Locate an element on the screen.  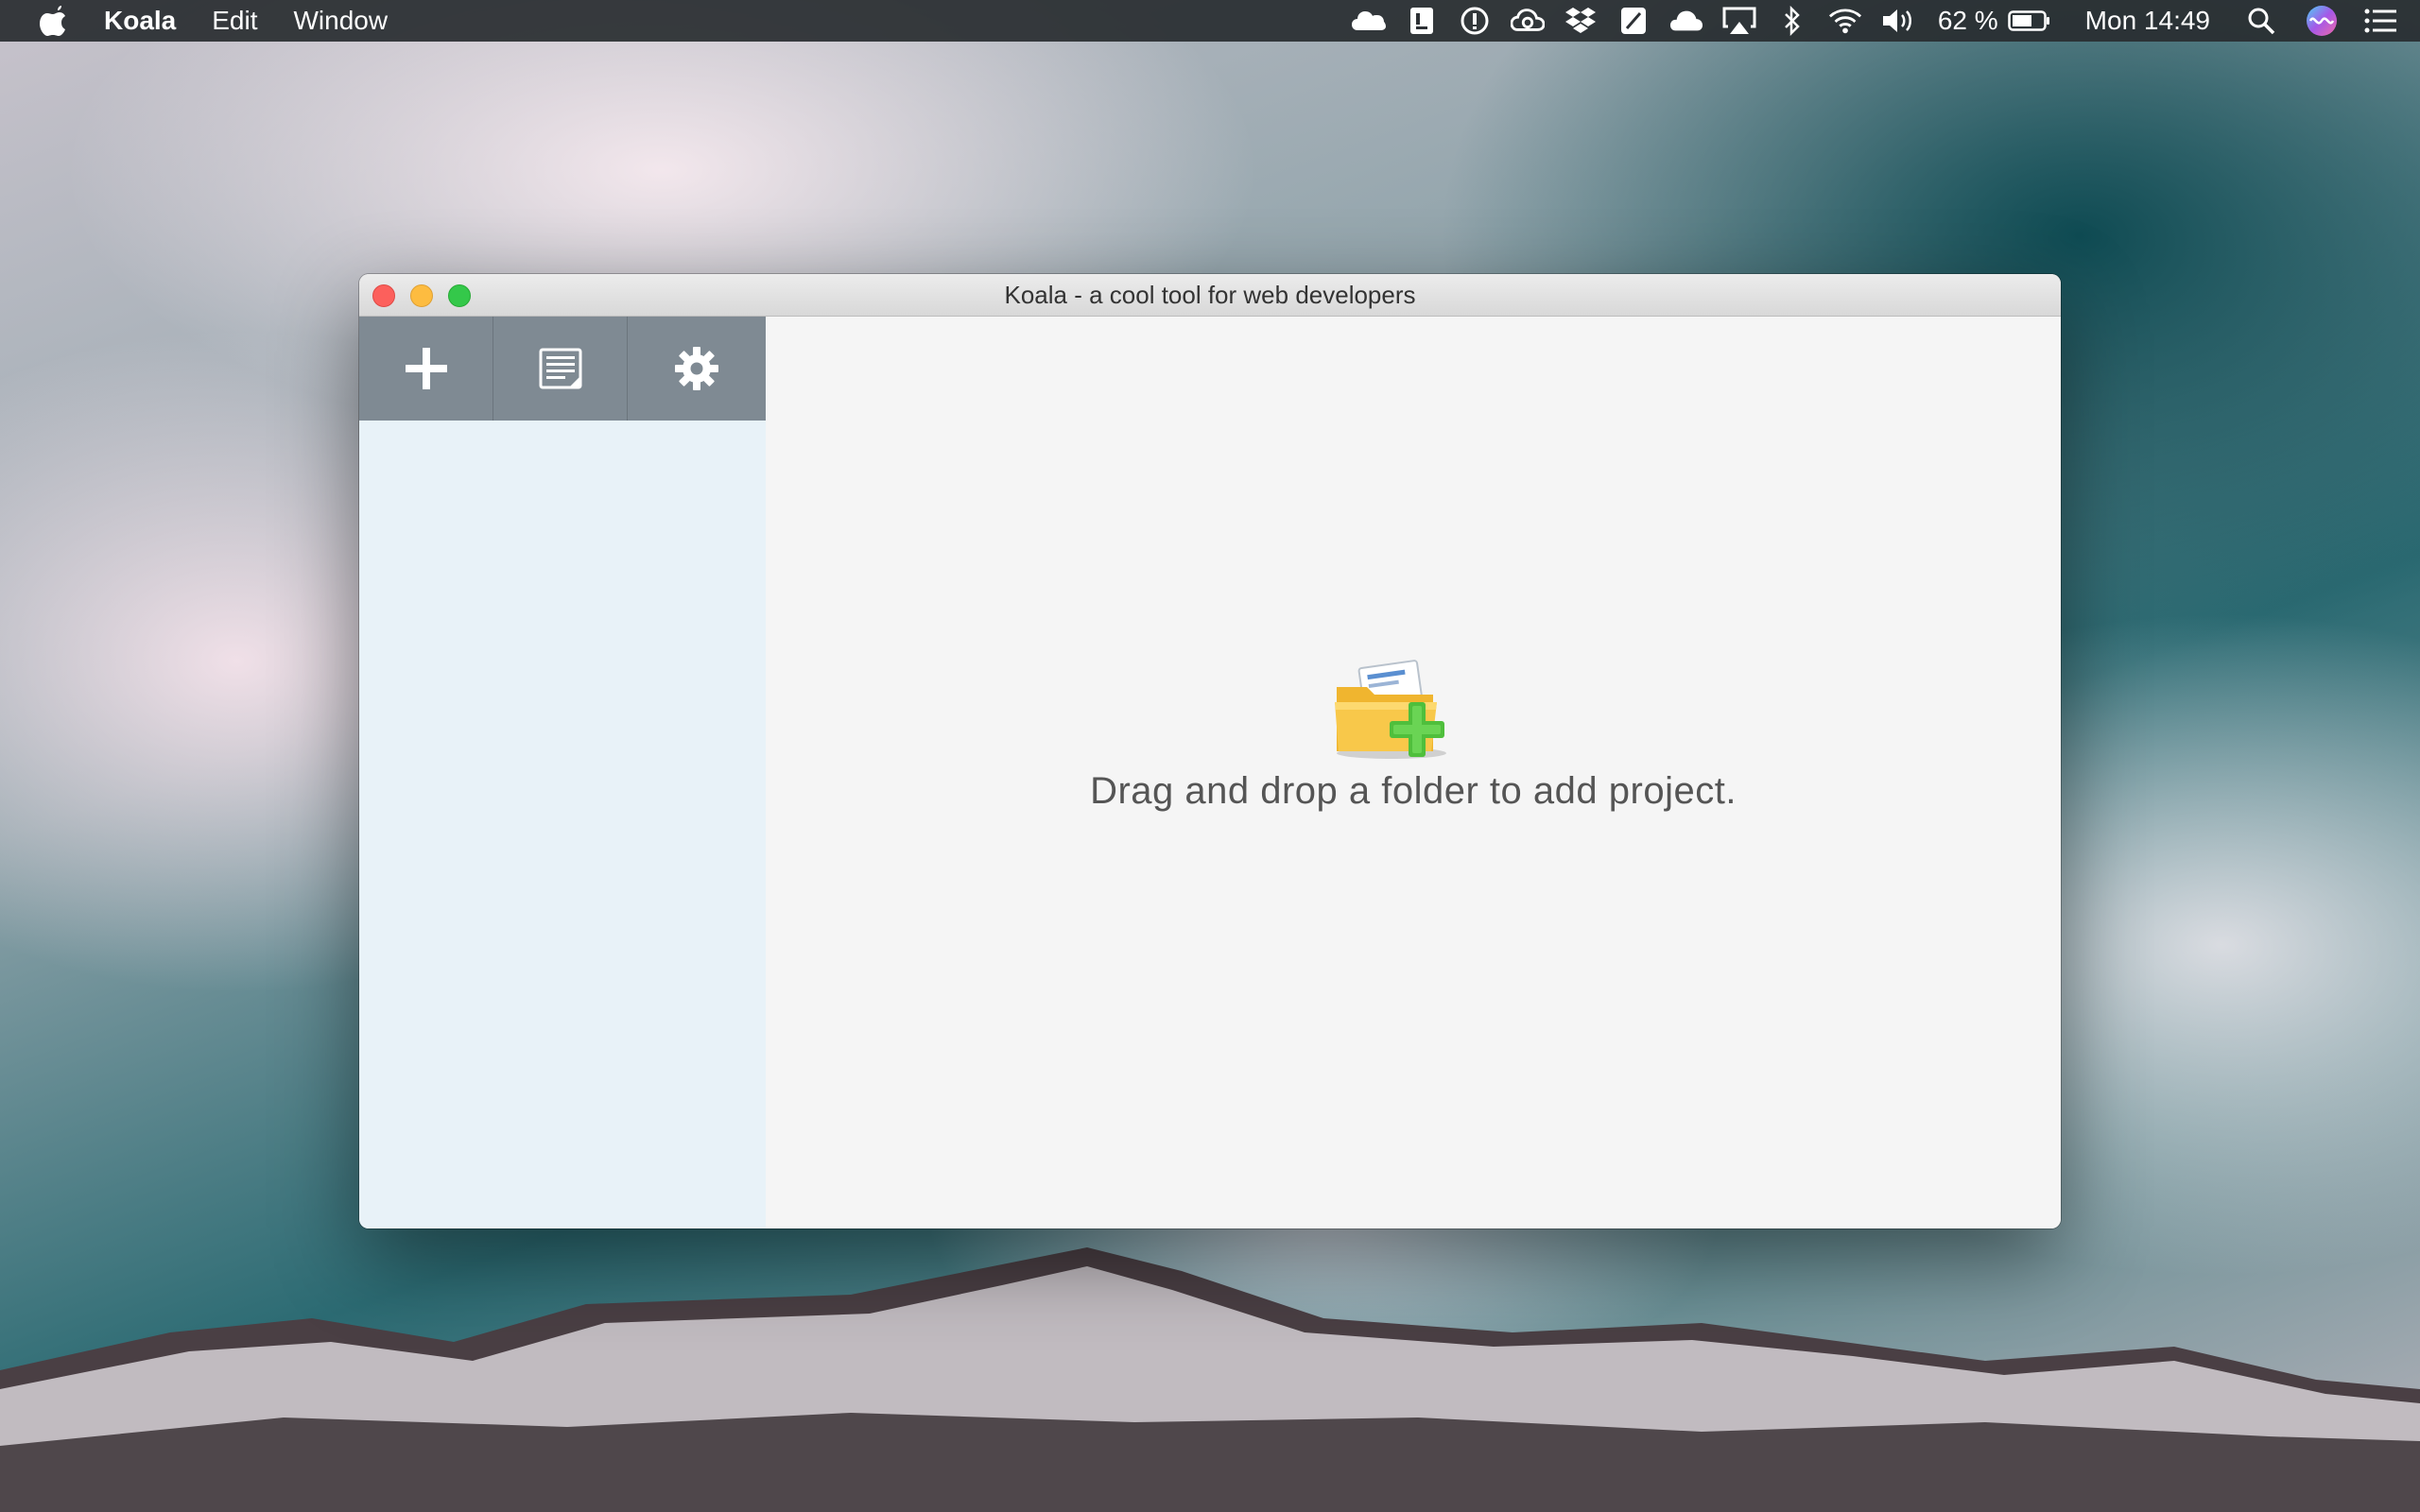
apple-menu-icon is located at coordinates (53, 21).